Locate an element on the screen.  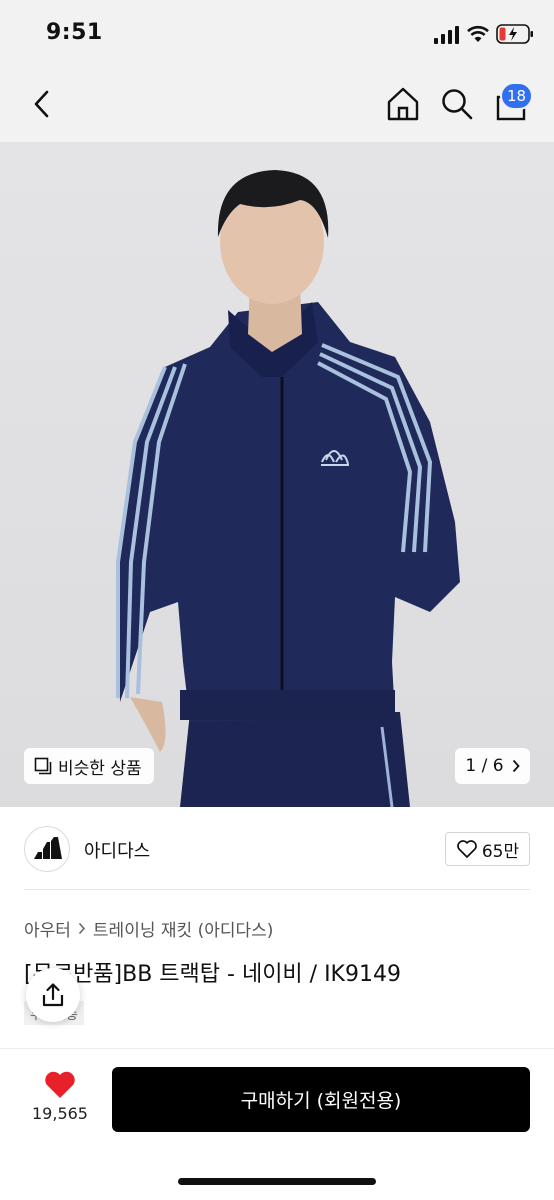
cart-count-badge: 18 is located at coordinates (517, 96).